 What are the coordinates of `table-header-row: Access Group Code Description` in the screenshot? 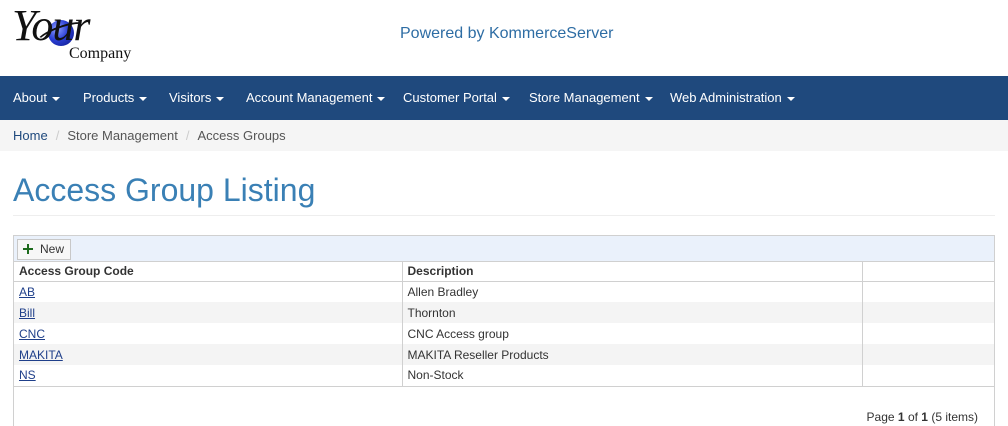 It's located at (504, 272).